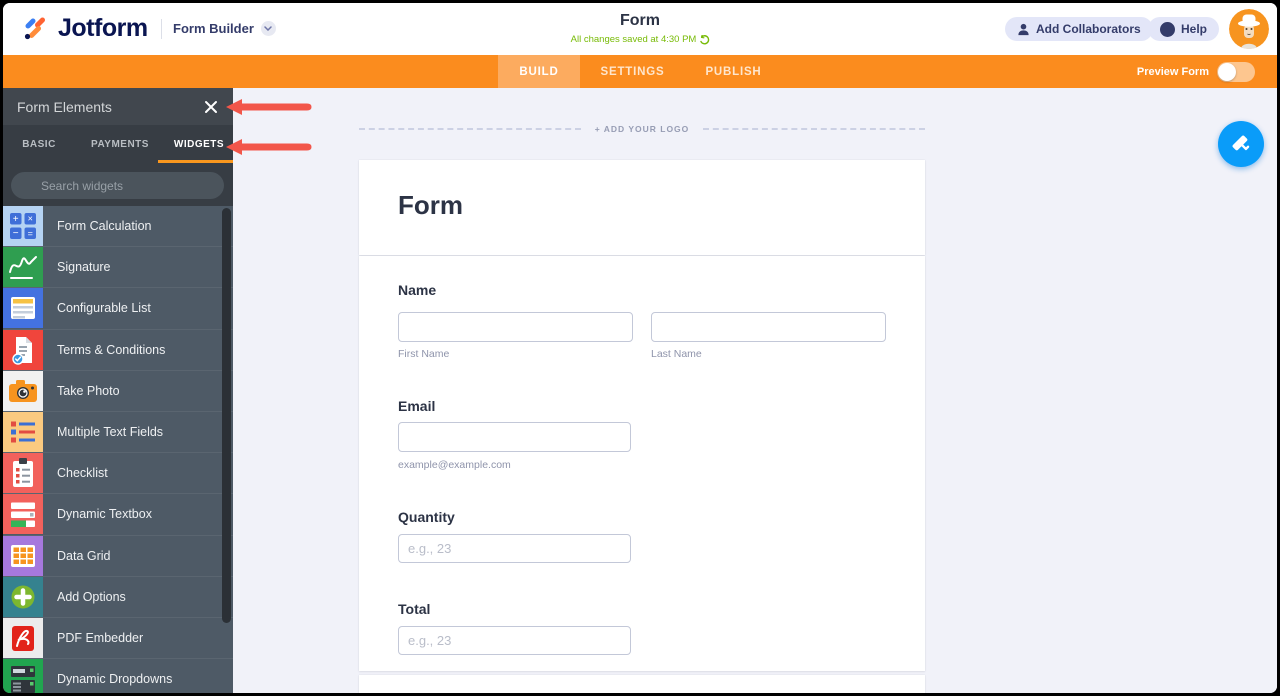 This screenshot has width=1280, height=696. I want to click on widget-item-label: Add Options, so click(91, 596).